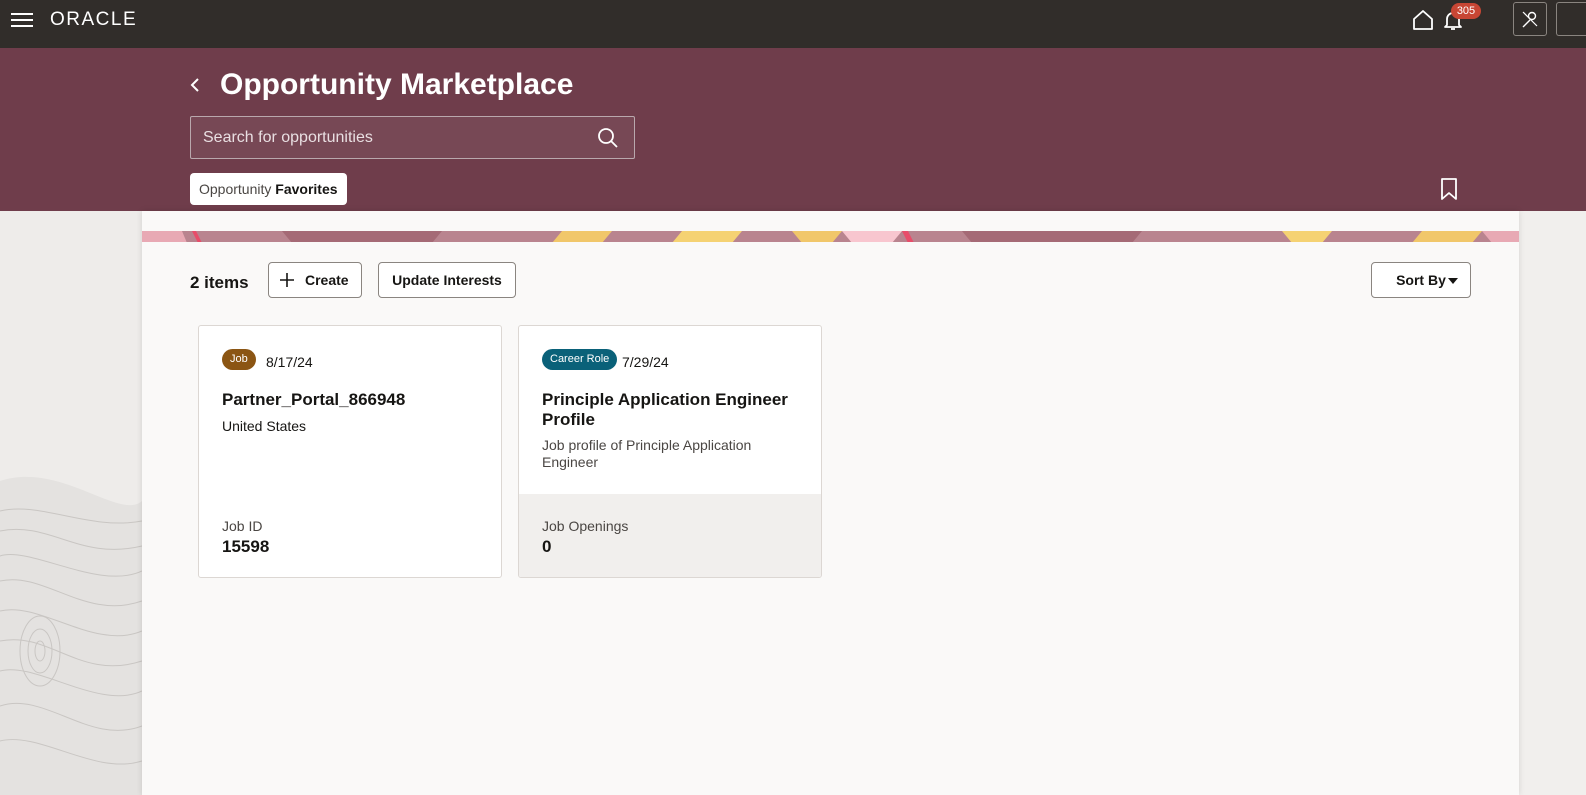 The height and width of the screenshot is (795, 1586). What do you see at coordinates (645, 362) in the screenshot?
I see `card-date: 7/29/24` at bounding box center [645, 362].